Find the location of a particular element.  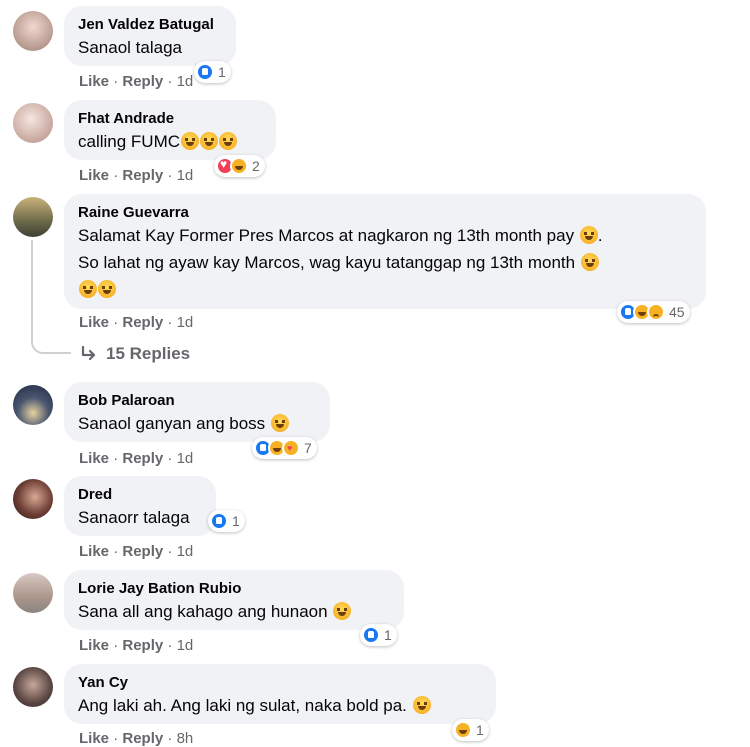

comment-text: Sana all ang kahago ang hunaon is located at coordinates (234, 611).